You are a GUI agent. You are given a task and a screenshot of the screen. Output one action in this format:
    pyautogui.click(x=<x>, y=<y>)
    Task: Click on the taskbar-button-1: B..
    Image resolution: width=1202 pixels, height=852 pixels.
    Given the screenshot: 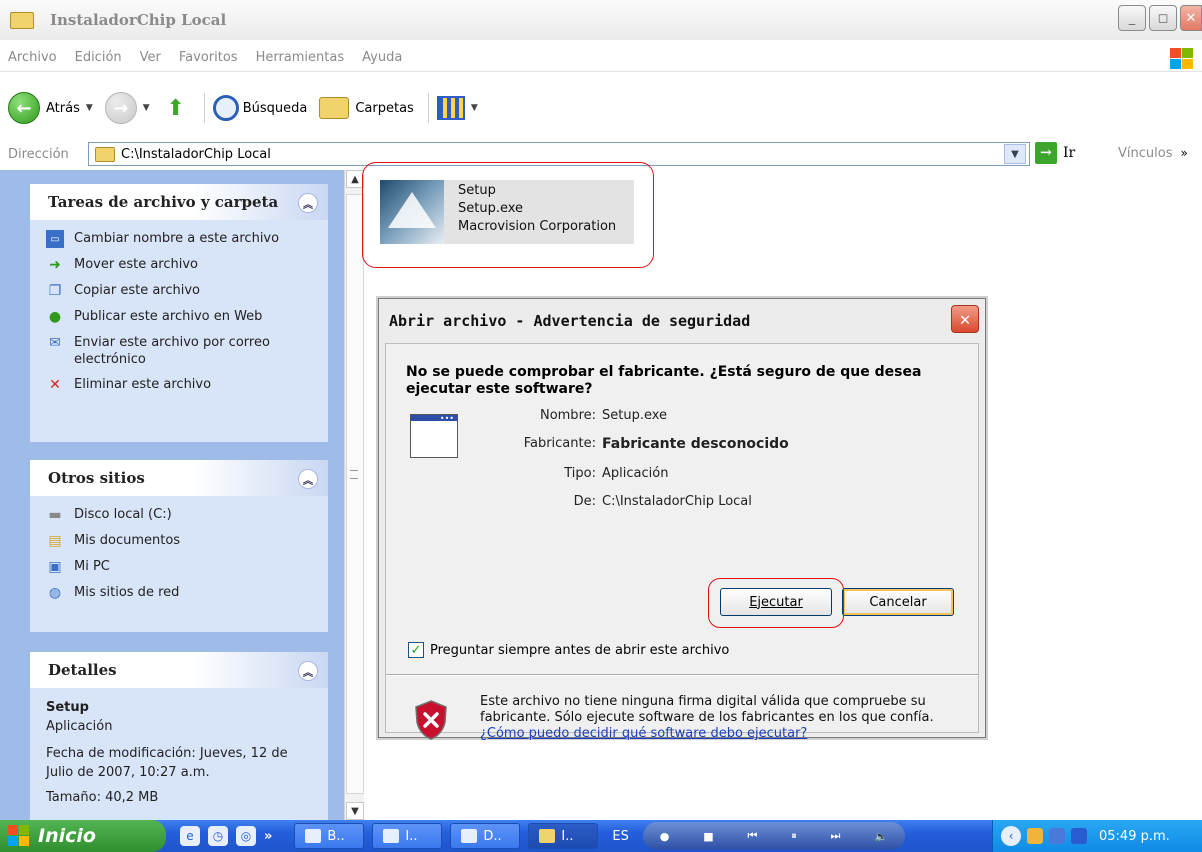 What is the action you would take?
    pyautogui.click(x=329, y=836)
    